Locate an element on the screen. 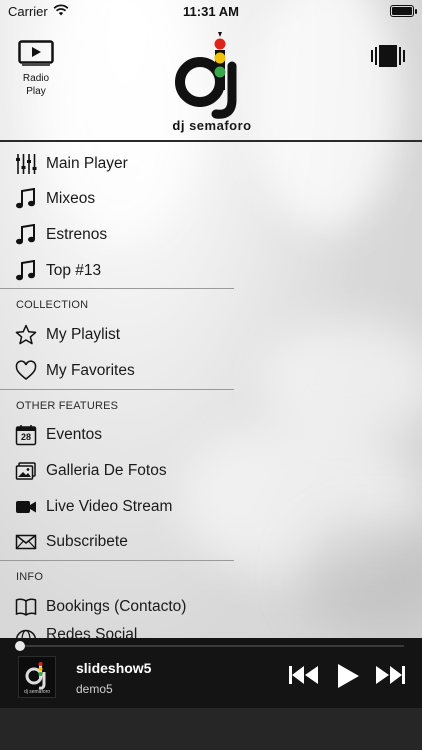 Image resolution: width=422 pixels, height=750 pixels. mini-player: dj semaforo slideshow5 demo5 is located at coordinates (211, 673).